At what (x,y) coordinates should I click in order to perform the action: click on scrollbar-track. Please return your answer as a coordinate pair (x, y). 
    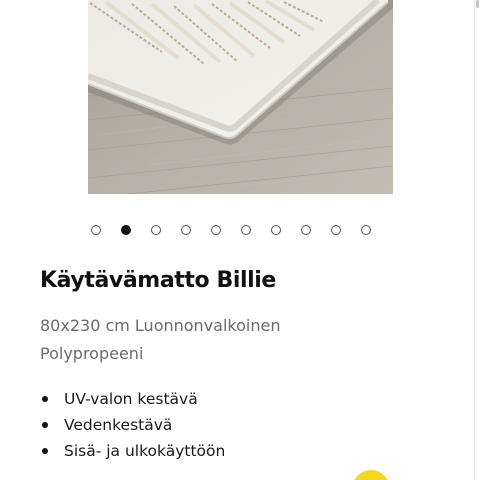
    Looking at the image, I should click on (474, 240).